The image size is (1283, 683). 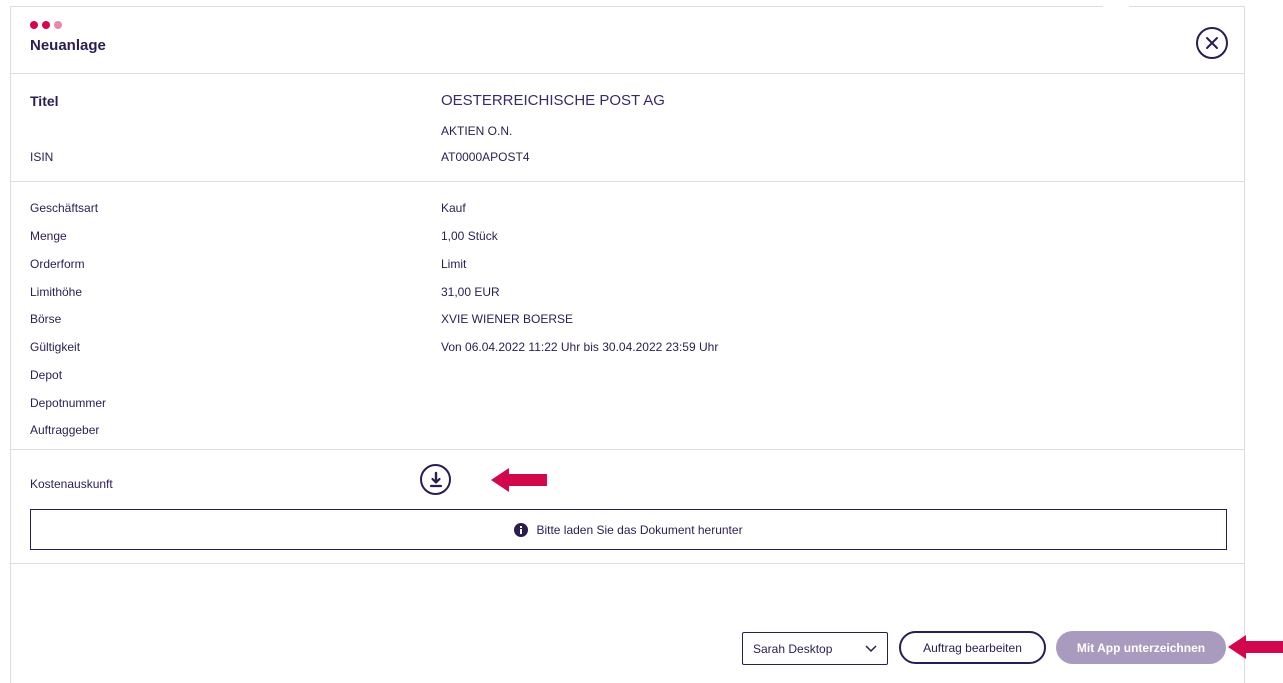 What do you see at coordinates (521, 529) in the screenshot?
I see `info-icon` at bounding box center [521, 529].